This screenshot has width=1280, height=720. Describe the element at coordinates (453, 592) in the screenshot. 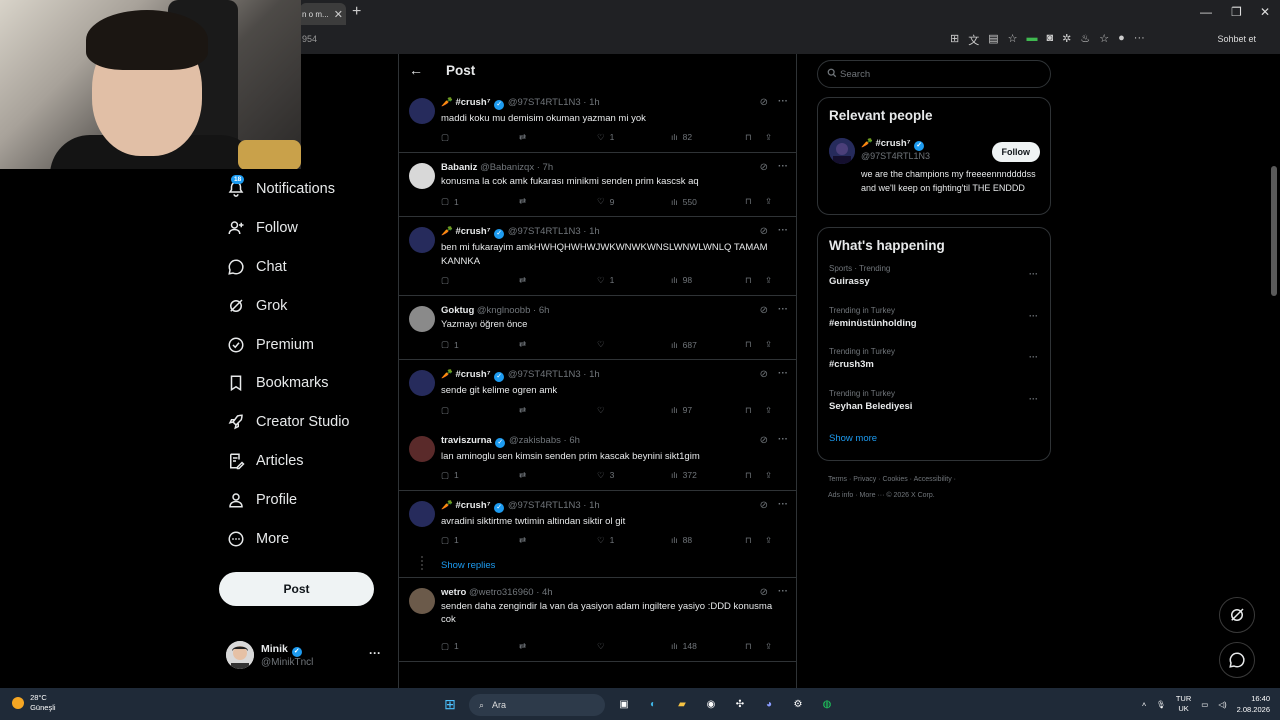

I see `author-name: wetro` at that location.